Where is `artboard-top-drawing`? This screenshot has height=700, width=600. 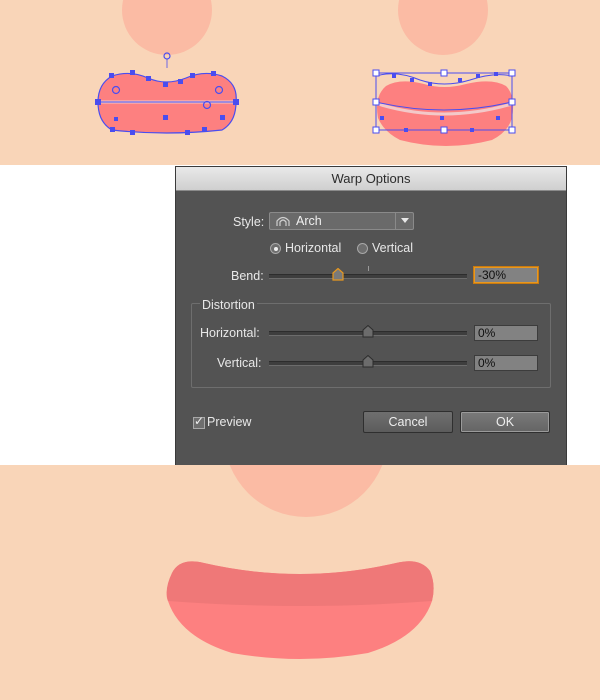 artboard-top-drawing is located at coordinates (305, 73).